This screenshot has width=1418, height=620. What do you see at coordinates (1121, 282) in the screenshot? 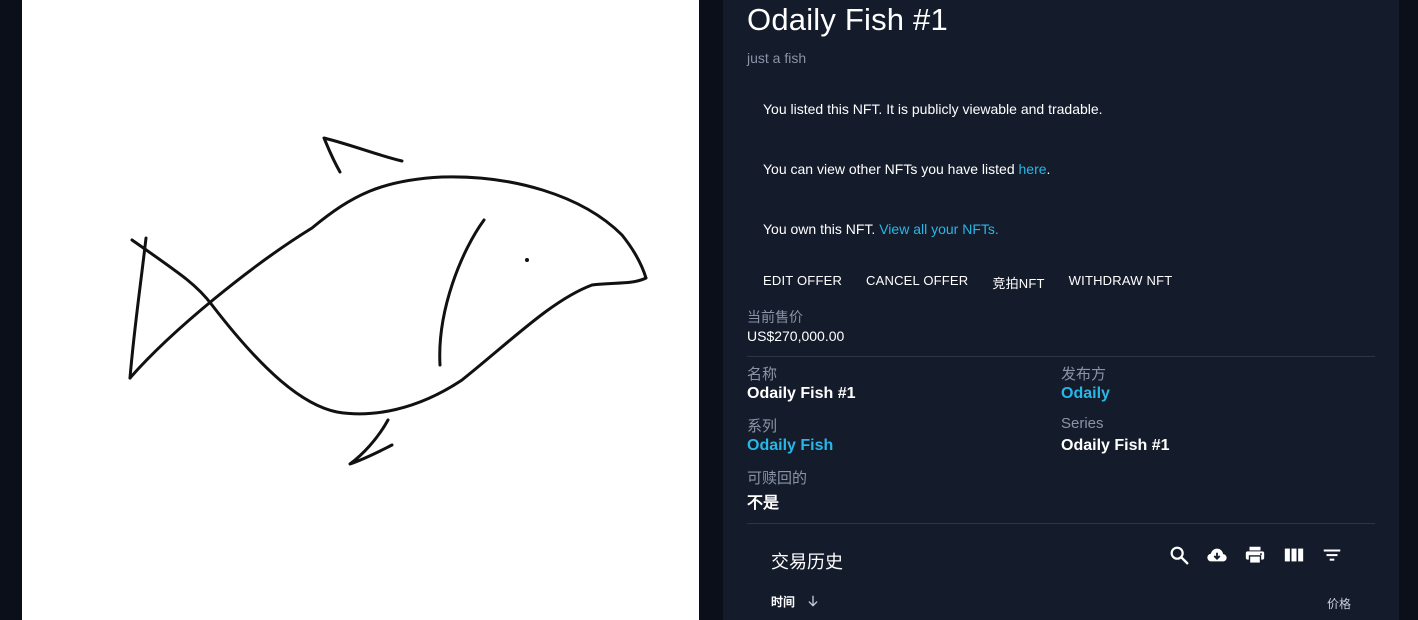
I see `withdraw-nft-button: WITHDRAW NFT` at bounding box center [1121, 282].